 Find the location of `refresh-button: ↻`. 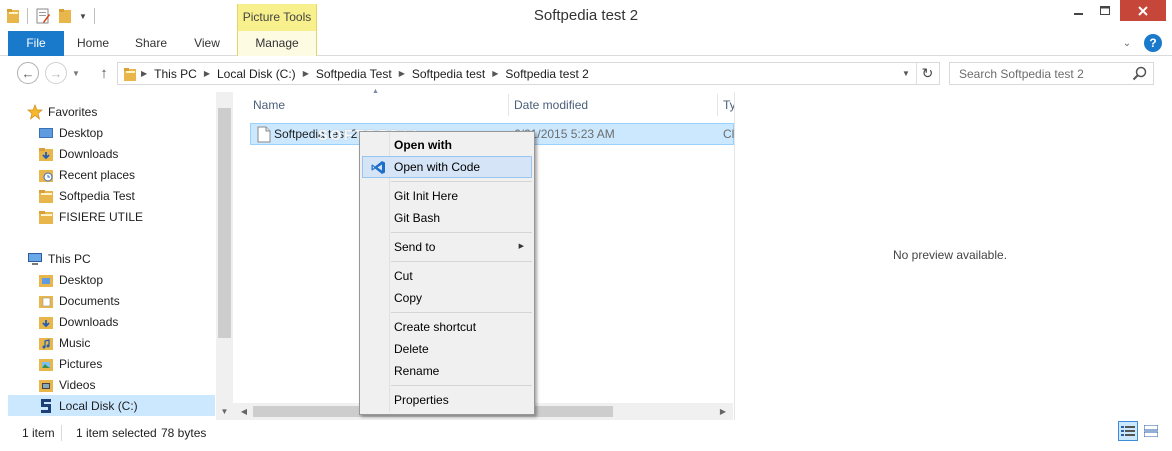

refresh-button: ↻ is located at coordinates (927, 73).